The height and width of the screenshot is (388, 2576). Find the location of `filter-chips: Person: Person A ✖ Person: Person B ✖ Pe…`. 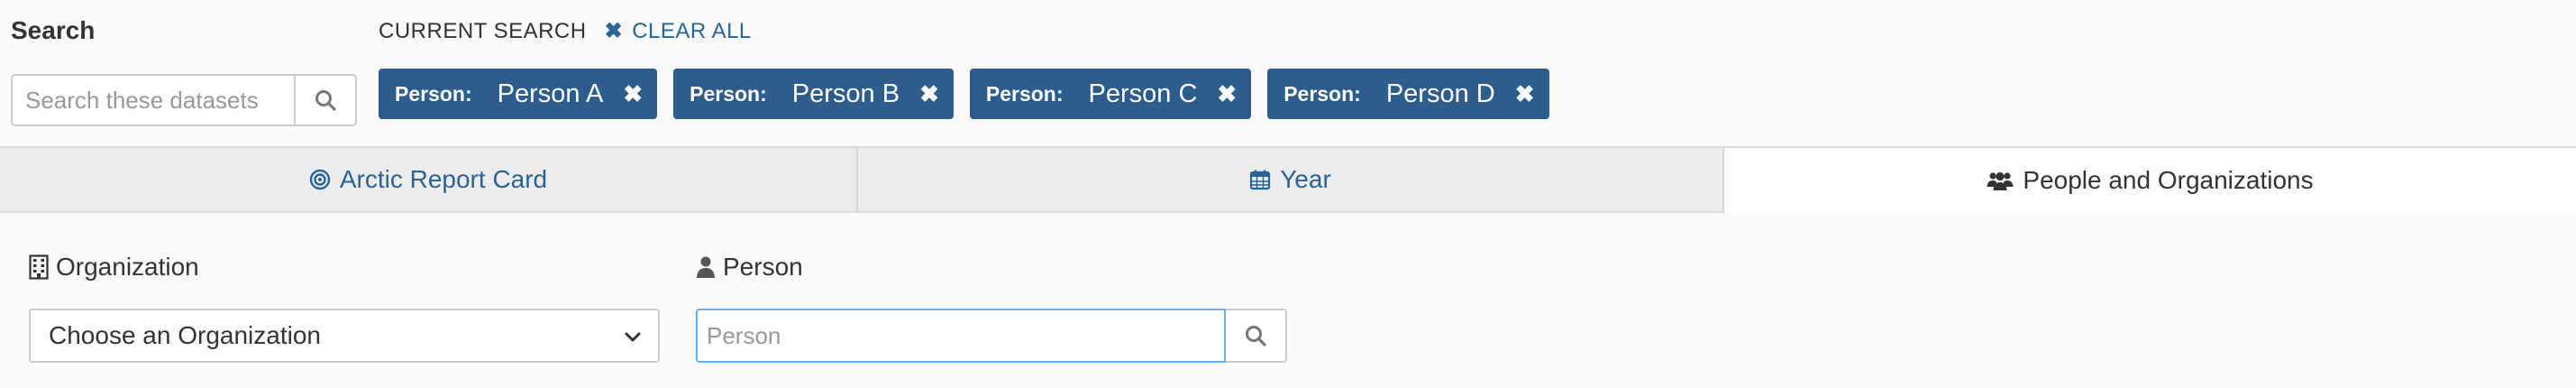

filter-chips: Person: Person A ✖ Person: Person B ✖ Pe… is located at coordinates (964, 94).